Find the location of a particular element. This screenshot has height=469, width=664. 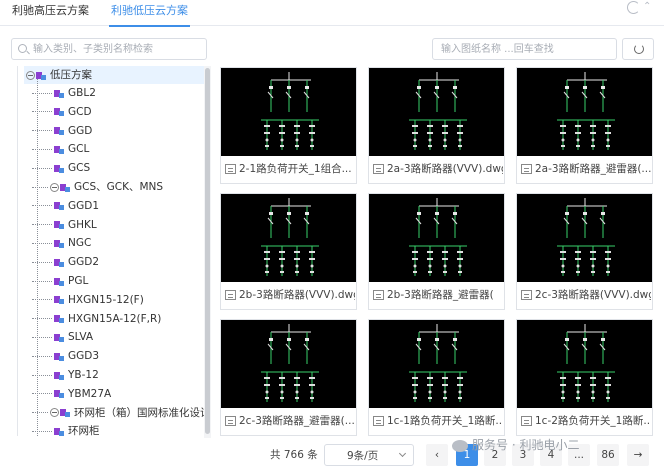

tree-item-label: GCL is located at coordinates (79, 149).